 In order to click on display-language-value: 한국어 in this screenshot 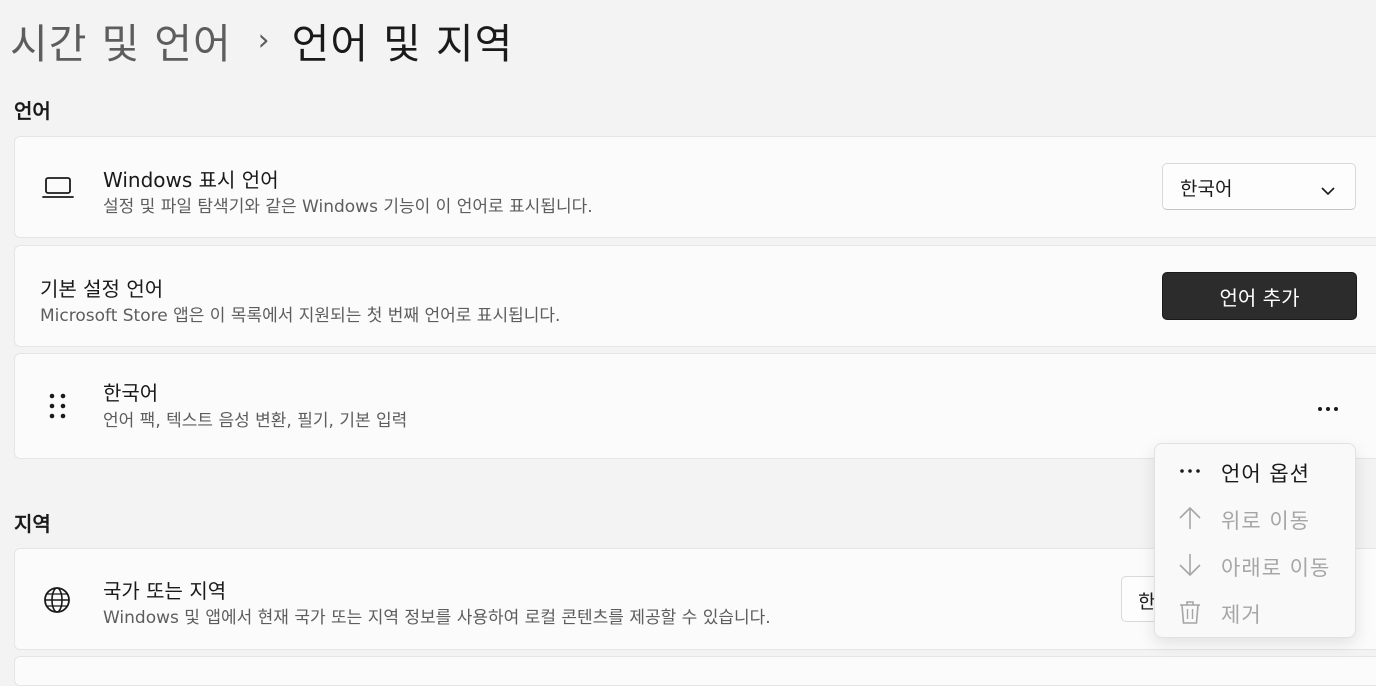, I will do `click(1206, 189)`.